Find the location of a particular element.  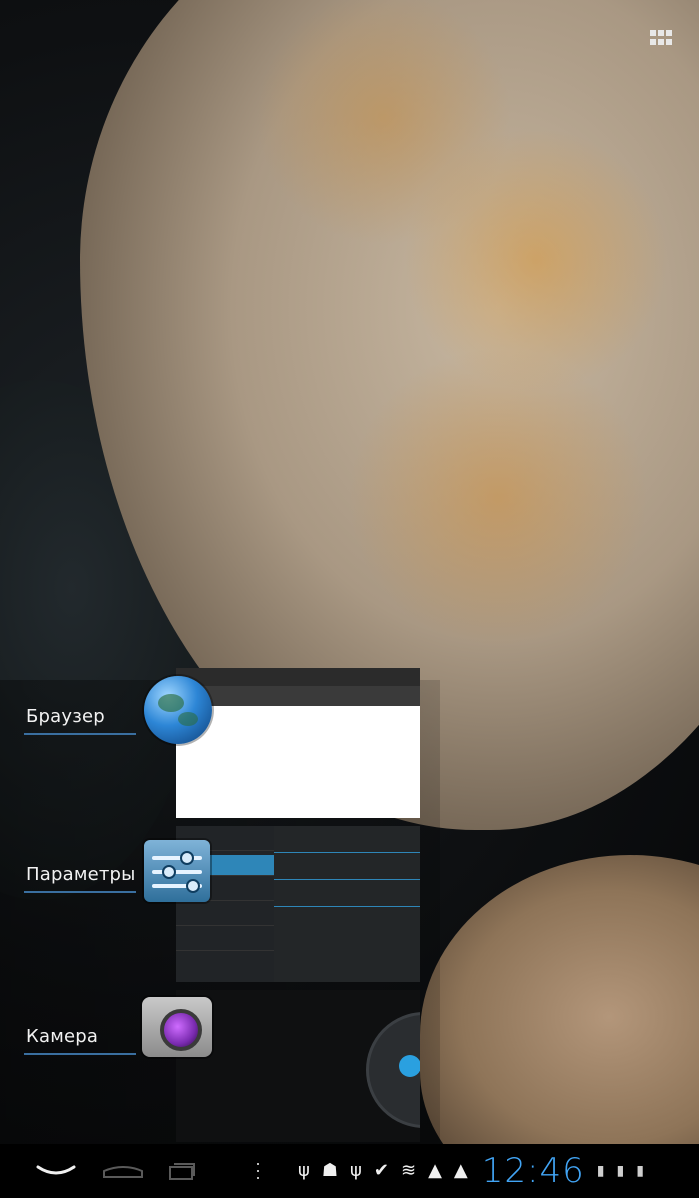

back-icon is located at coordinates (56, 1170).